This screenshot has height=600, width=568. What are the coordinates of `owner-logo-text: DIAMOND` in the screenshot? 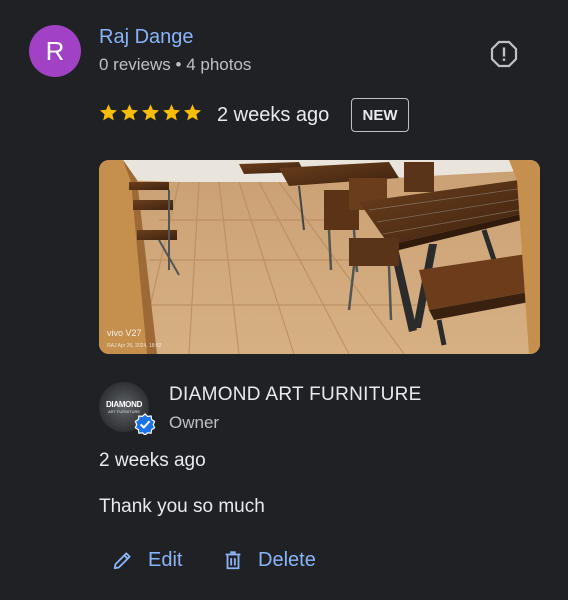 It's located at (124, 404).